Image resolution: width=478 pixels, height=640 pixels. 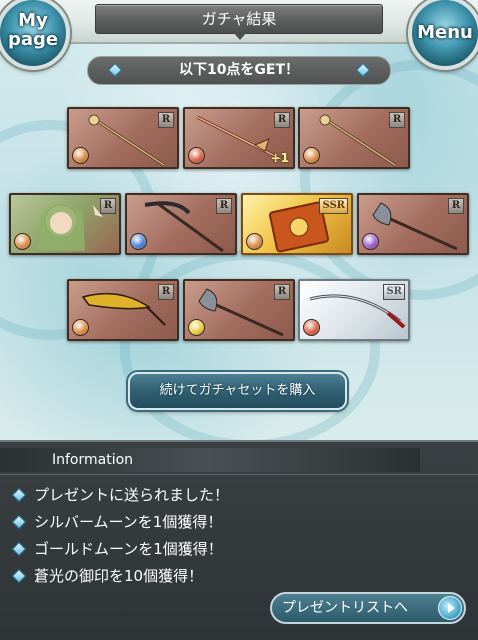 What do you see at coordinates (196, 327) in the screenshot?
I see `light-element-icon` at bounding box center [196, 327].